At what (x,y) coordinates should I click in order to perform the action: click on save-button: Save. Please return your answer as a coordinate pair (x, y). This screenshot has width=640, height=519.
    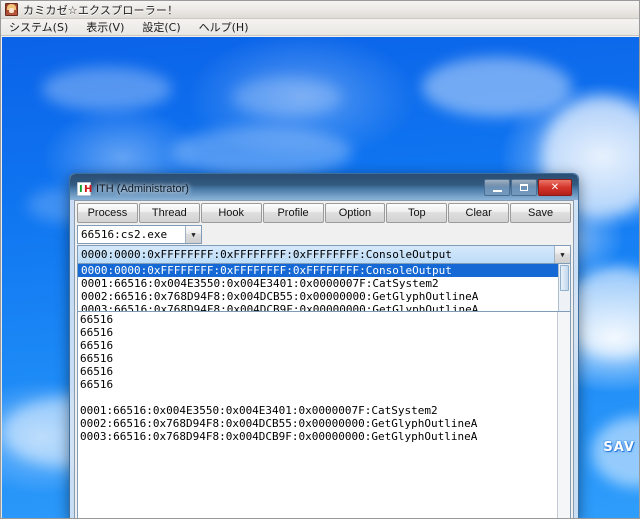
    Looking at the image, I should click on (540, 213).